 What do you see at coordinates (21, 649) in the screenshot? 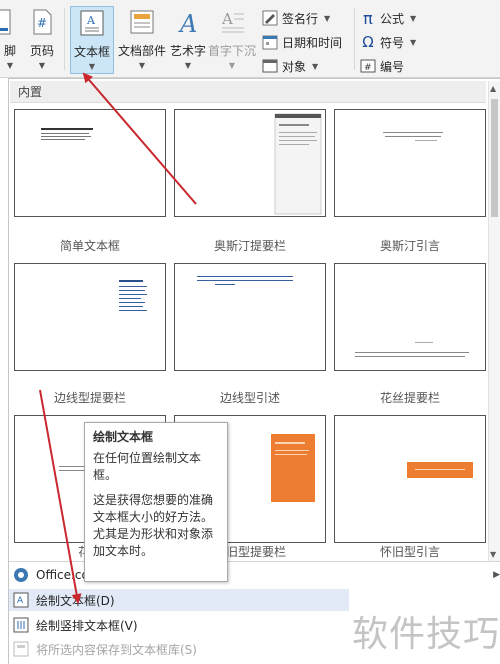
I see `save-to-gallery-icon` at bounding box center [21, 649].